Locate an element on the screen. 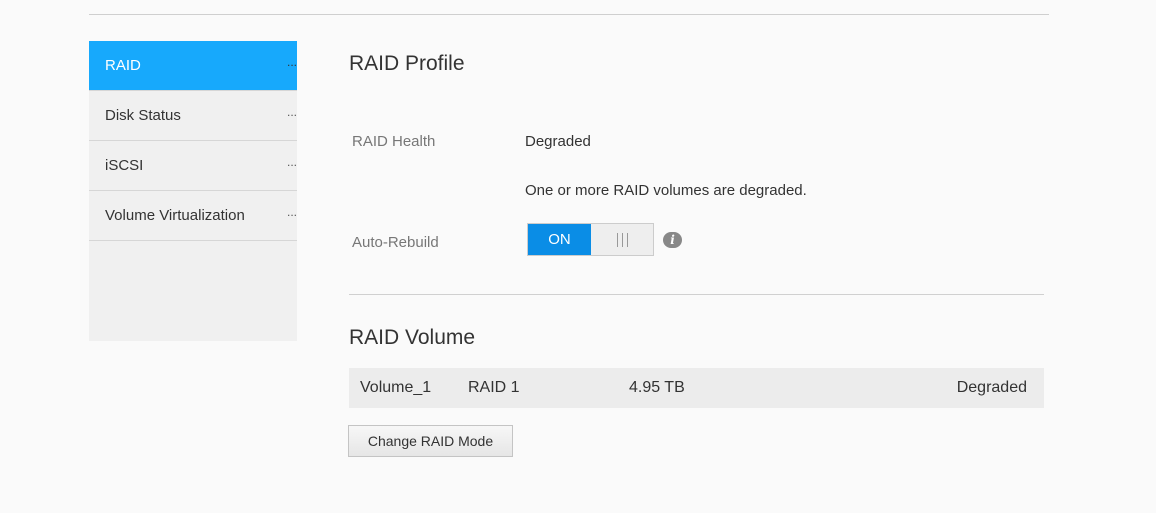 Image resolution: width=1156 pixels, height=513 pixels. volume-status: Degraded is located at coordinates (991, 387).